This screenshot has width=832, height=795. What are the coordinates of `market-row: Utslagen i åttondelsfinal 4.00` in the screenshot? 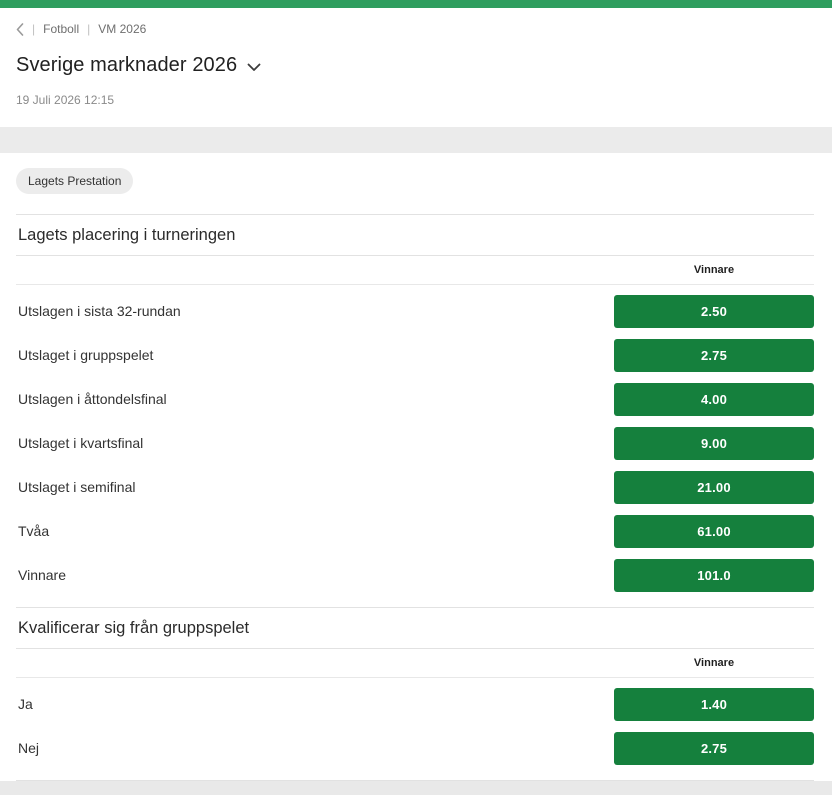 It's located at (415, 399).